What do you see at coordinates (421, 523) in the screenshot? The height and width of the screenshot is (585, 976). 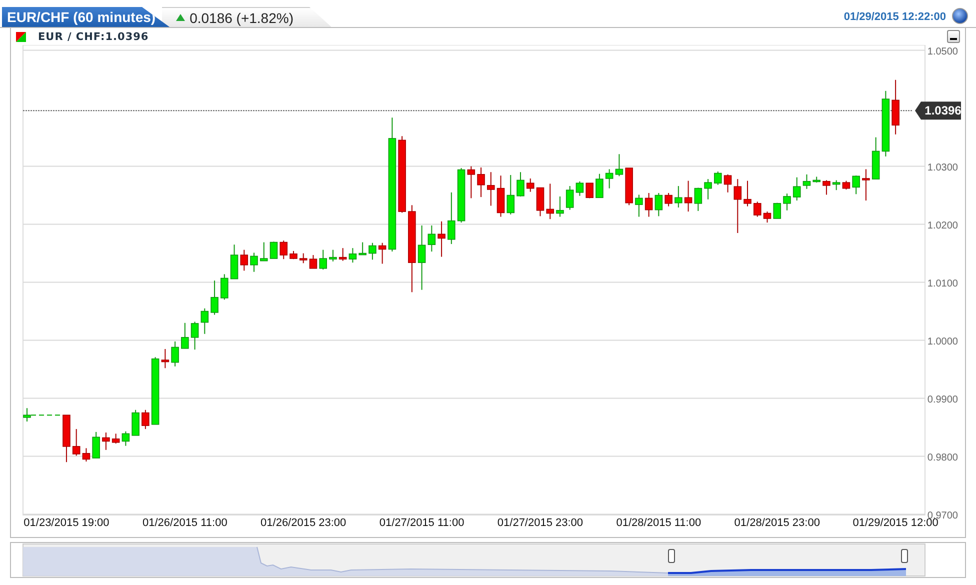 I see `axis-label: 01/27/2015 11:00` at bounding box center [421, 523].